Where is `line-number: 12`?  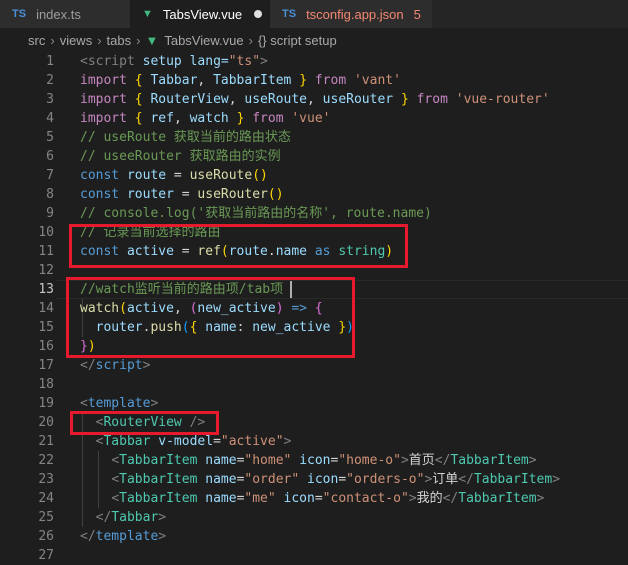 line-number: 12 is located at coordinates (46, 270).